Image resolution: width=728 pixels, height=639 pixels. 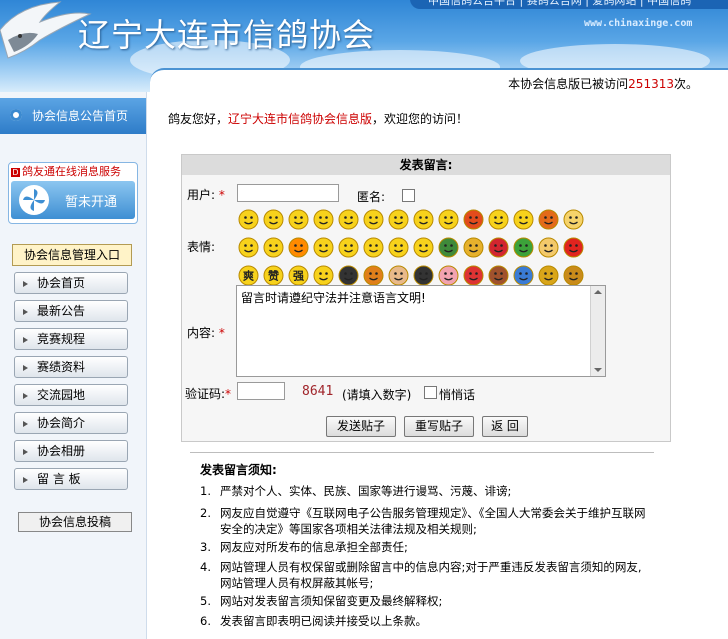 What do you see at coordinates (498, 247) in the screenshot?
I see `ribbon-icon` at bounding box center [498, 247].